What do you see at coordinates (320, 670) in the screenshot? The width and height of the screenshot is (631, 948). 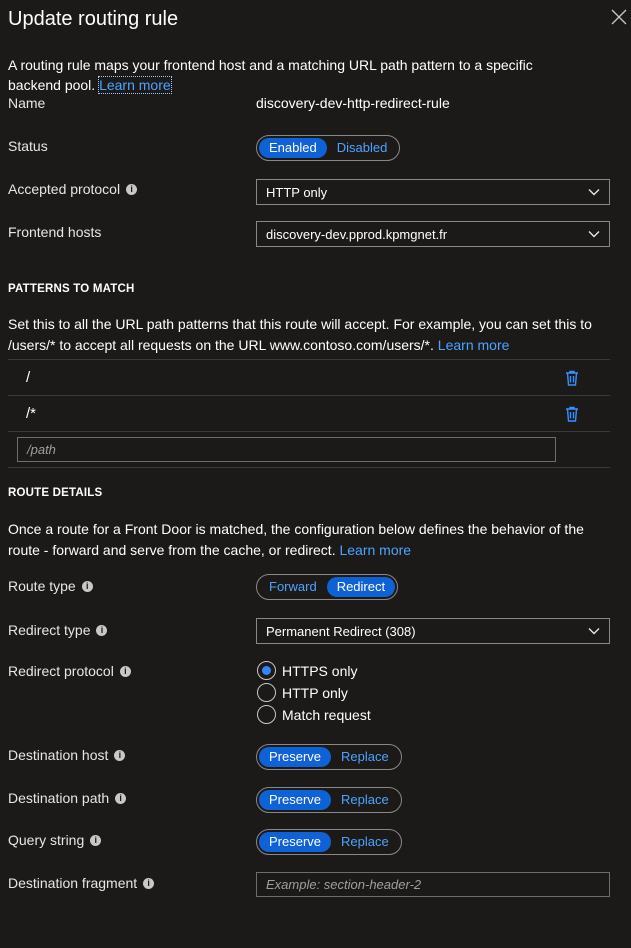 I see `radio-label: HTTPS only` at bounding box center [320, 670].